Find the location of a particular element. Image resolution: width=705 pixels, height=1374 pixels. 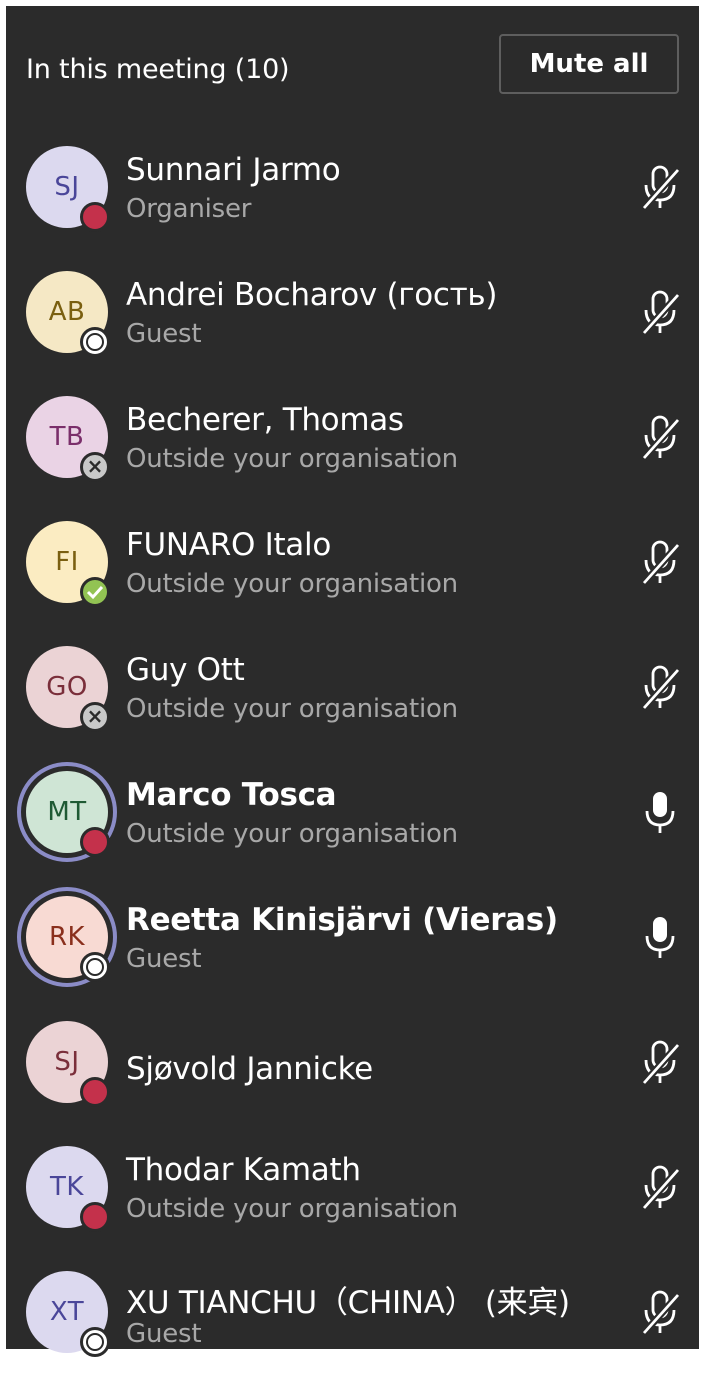

participant-row: SJ Sunnari Jarmo Organiser is located at coordinates (352, 186).